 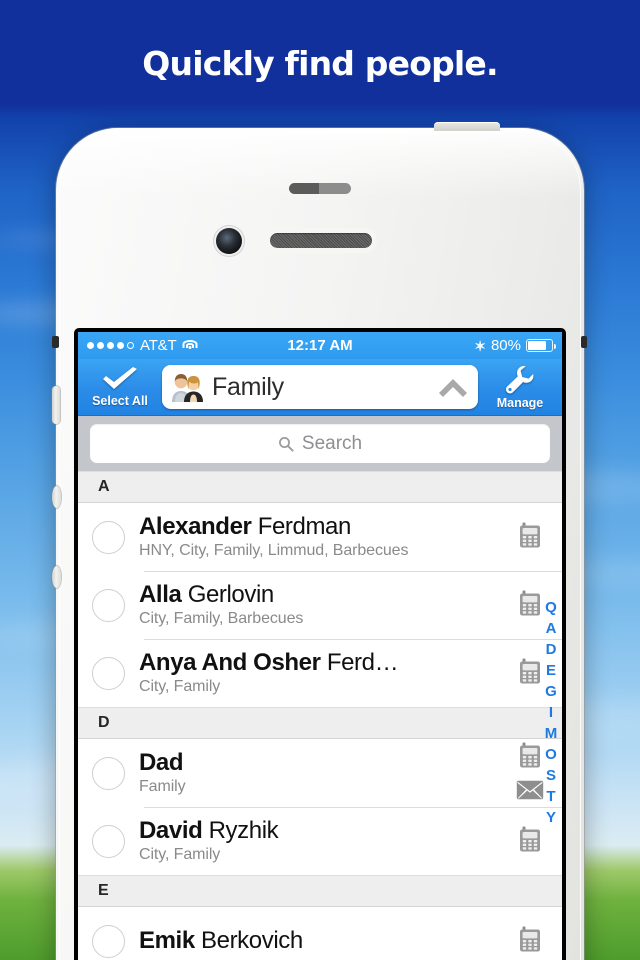 What do you see at coordinates (248, 386) in the screenshot?
I see `group-name-label: Family` at bounding box center [248, 386].